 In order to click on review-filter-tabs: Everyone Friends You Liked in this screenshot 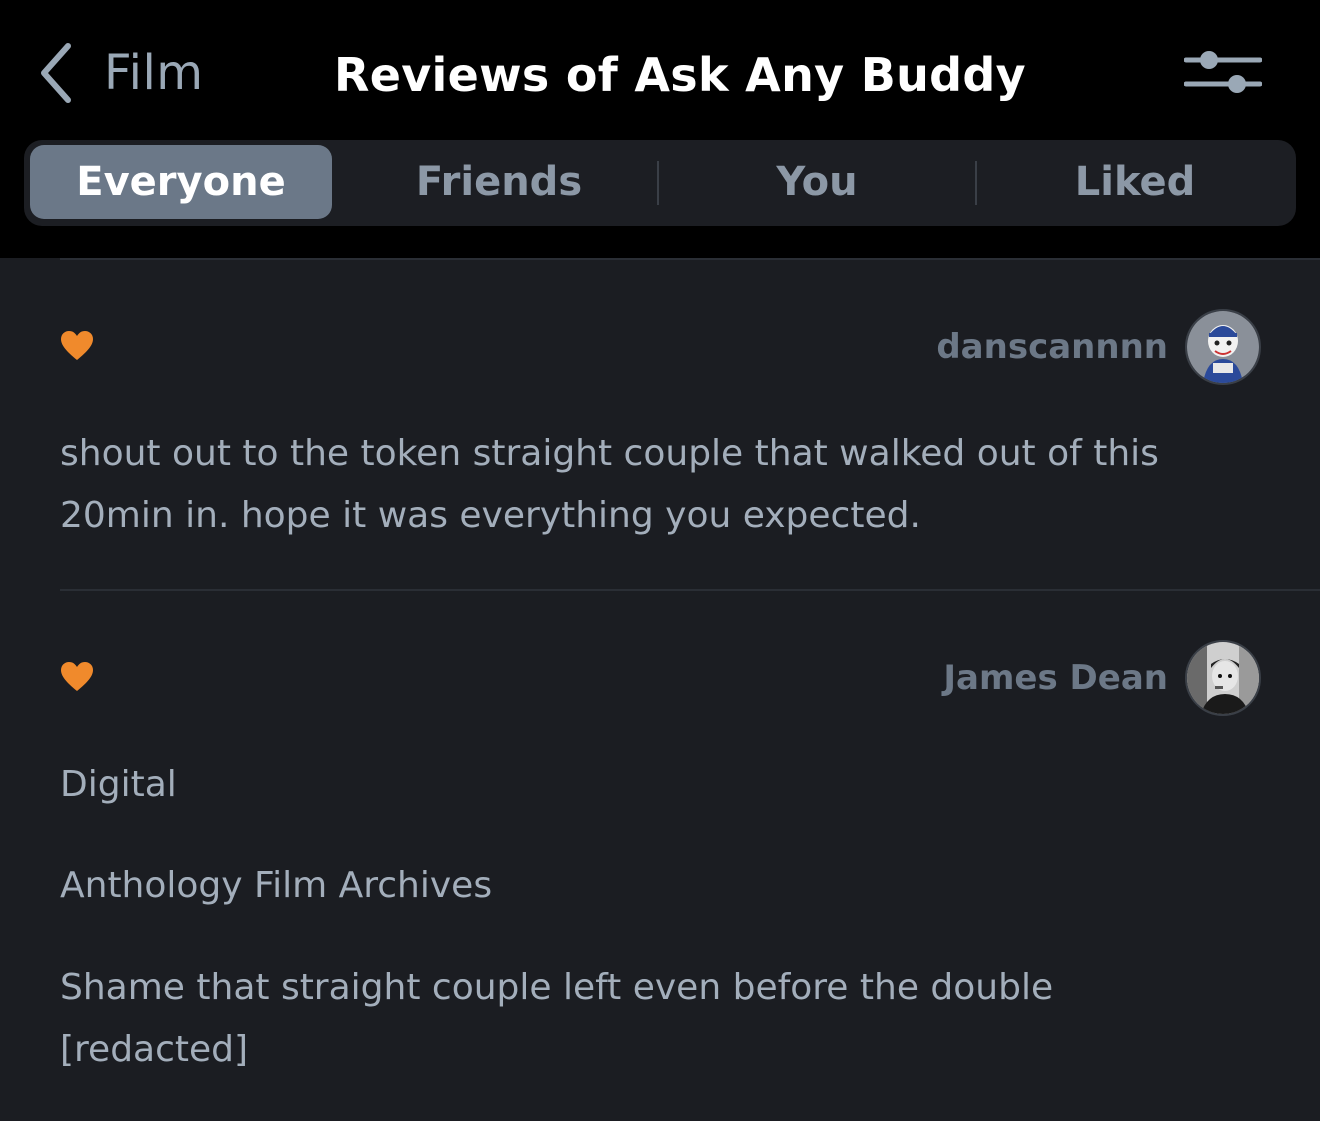, I will do `click(660, 183)`.